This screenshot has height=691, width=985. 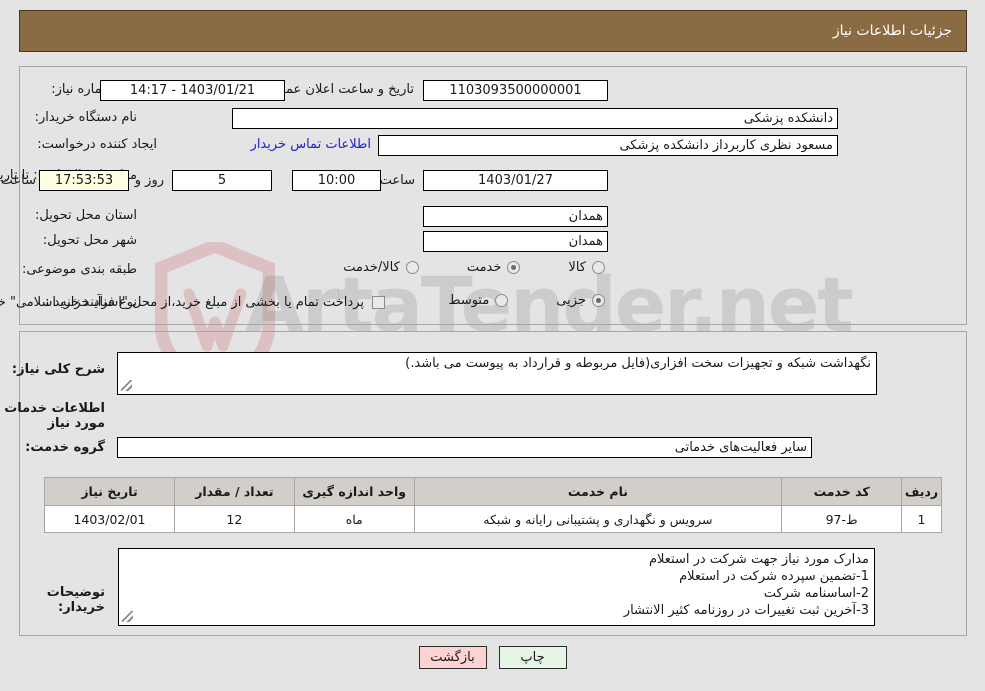 I want to click on process-option-jozii: جزیی, so click(x=580, y=300).